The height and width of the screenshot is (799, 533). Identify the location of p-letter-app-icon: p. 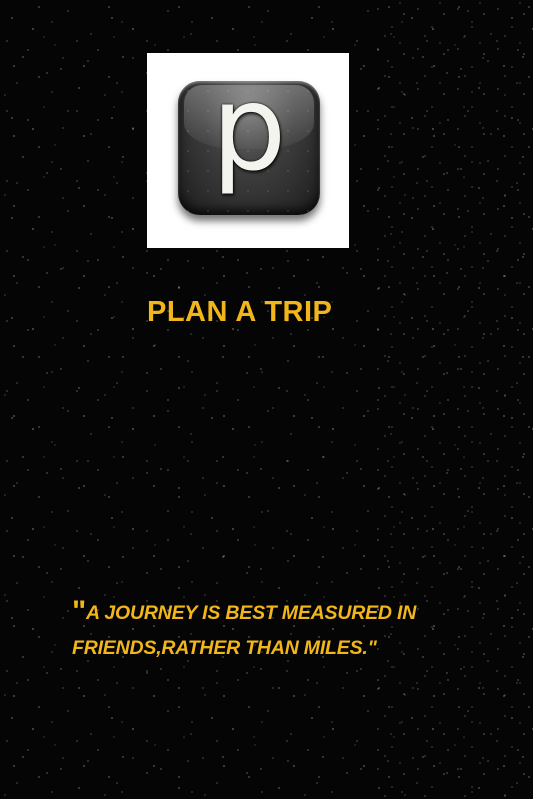
(249, 148).